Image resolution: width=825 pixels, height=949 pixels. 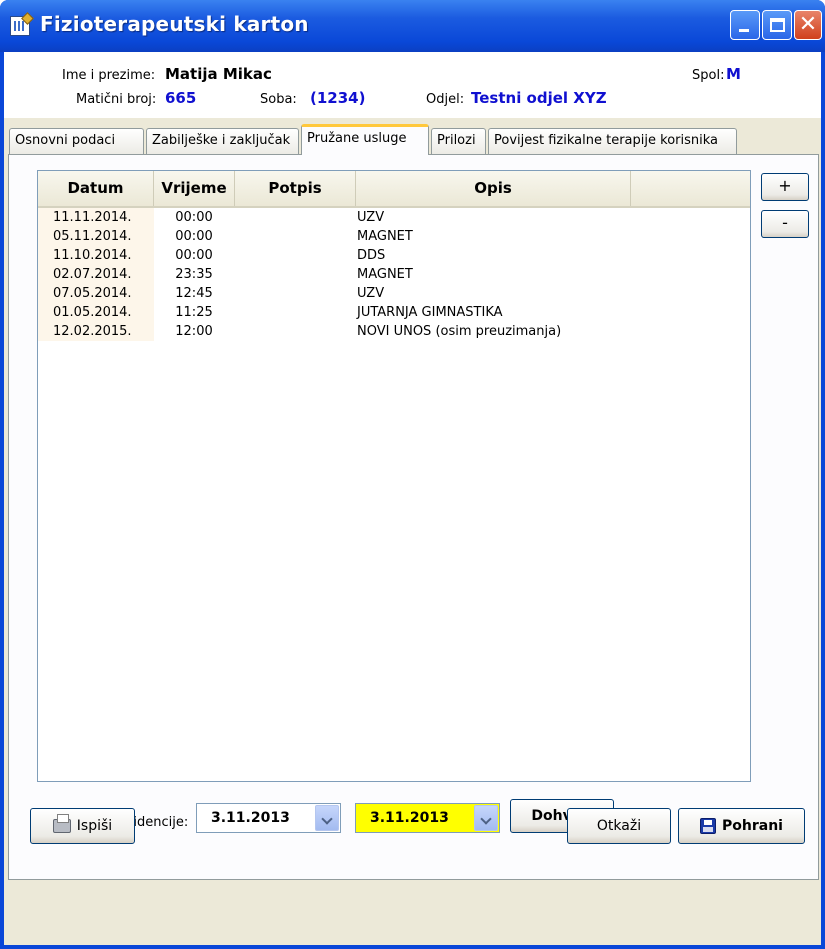 What do you see at coordinates (394, 217) in the screenshot?
I see `table-row: 11.11.2014. 00:00 UZV` at bounding box center [394, 217].